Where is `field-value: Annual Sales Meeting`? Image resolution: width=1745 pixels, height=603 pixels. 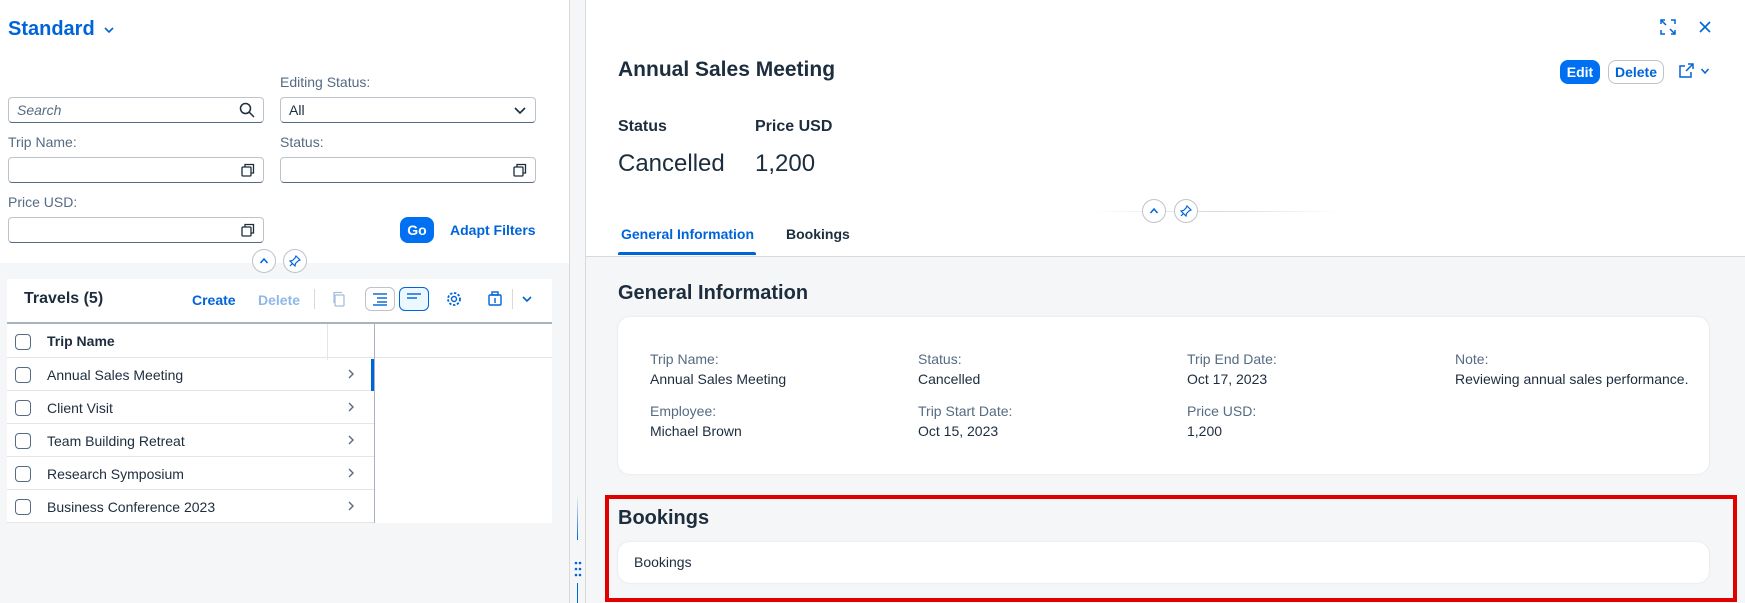
field-value: Annual Sales Meeting is located at coordinates (718, 379).